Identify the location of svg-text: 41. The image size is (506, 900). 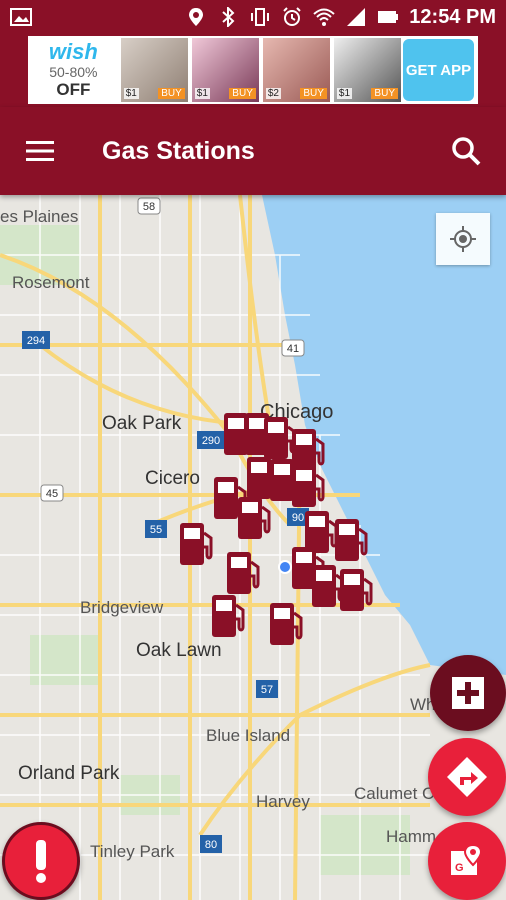
(293, 349).